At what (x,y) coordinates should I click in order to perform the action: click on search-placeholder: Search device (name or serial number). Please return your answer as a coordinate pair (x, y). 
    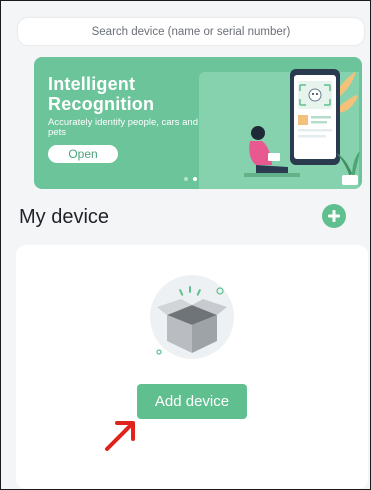
    Looking at the image, I should click on (191, 31).